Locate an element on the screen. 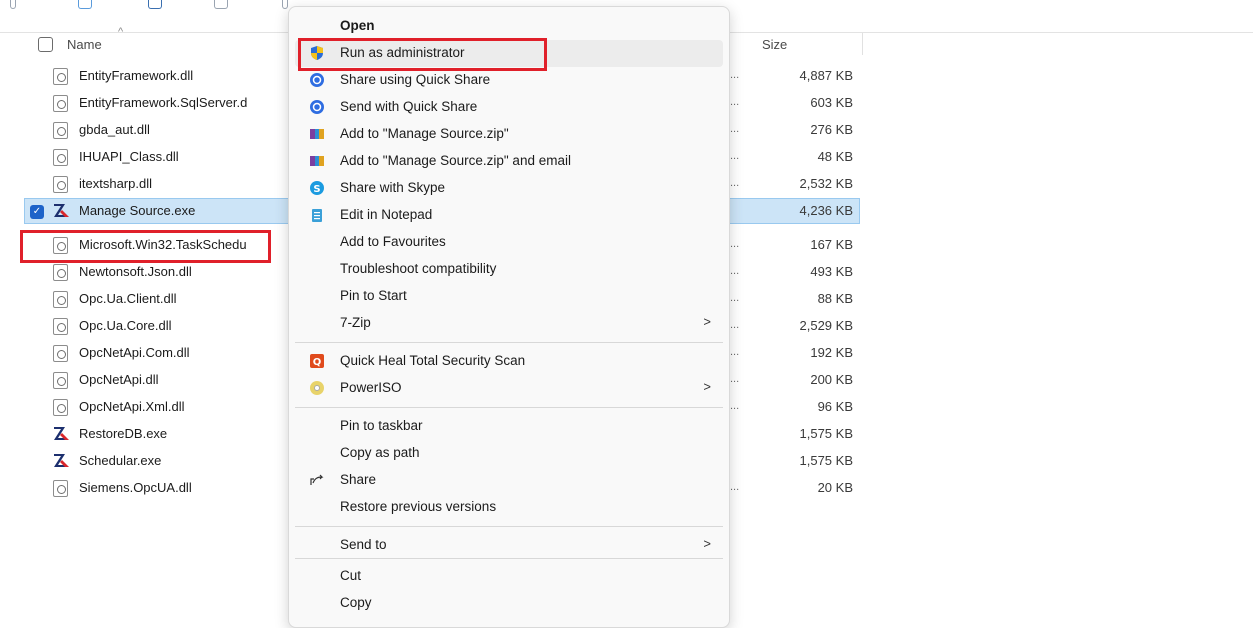 The image size is (1253, 628). menu-item-send-to: Send to > is located at coordinates (509, 545).